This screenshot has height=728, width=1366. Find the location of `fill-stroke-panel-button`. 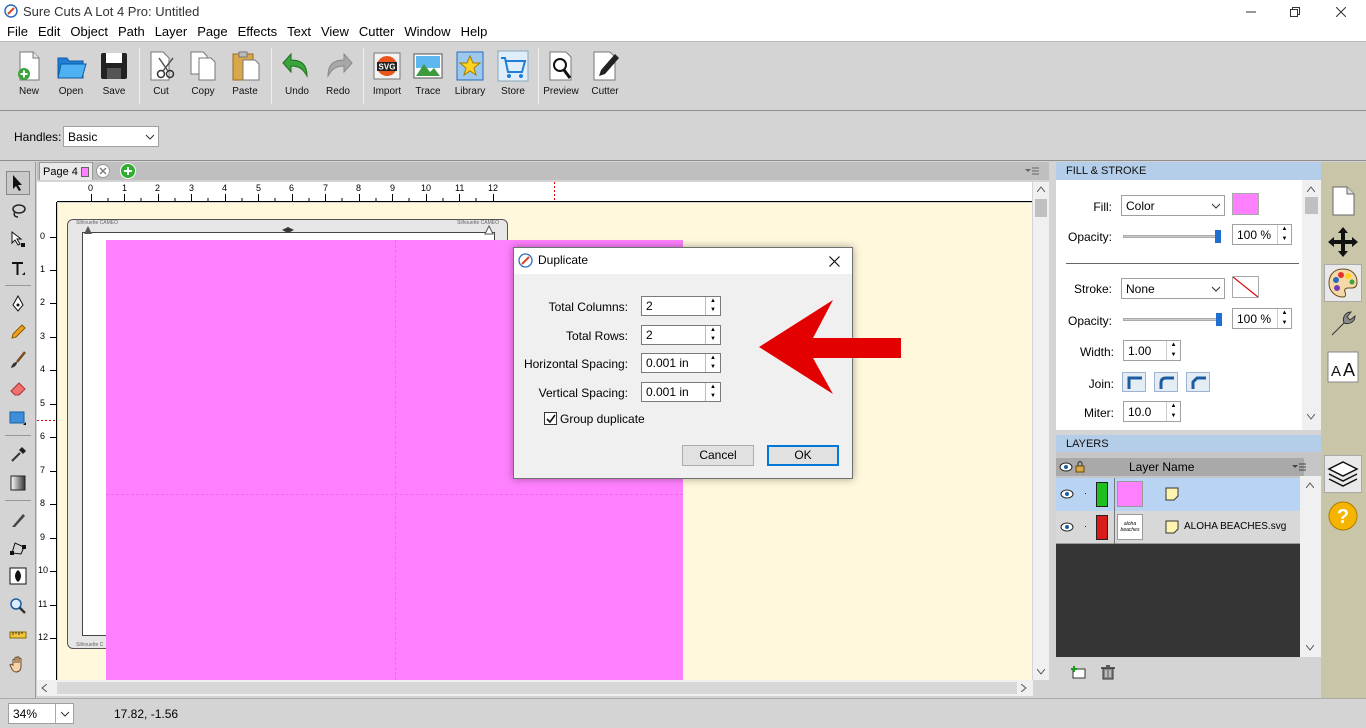

fill-stroke-panel-button is located at coordinates (1343, 283).